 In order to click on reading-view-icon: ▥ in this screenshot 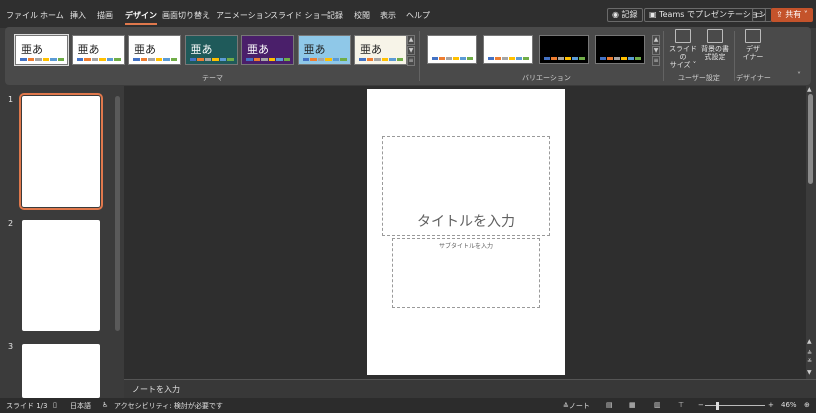, I will do `click(657, 405)`.